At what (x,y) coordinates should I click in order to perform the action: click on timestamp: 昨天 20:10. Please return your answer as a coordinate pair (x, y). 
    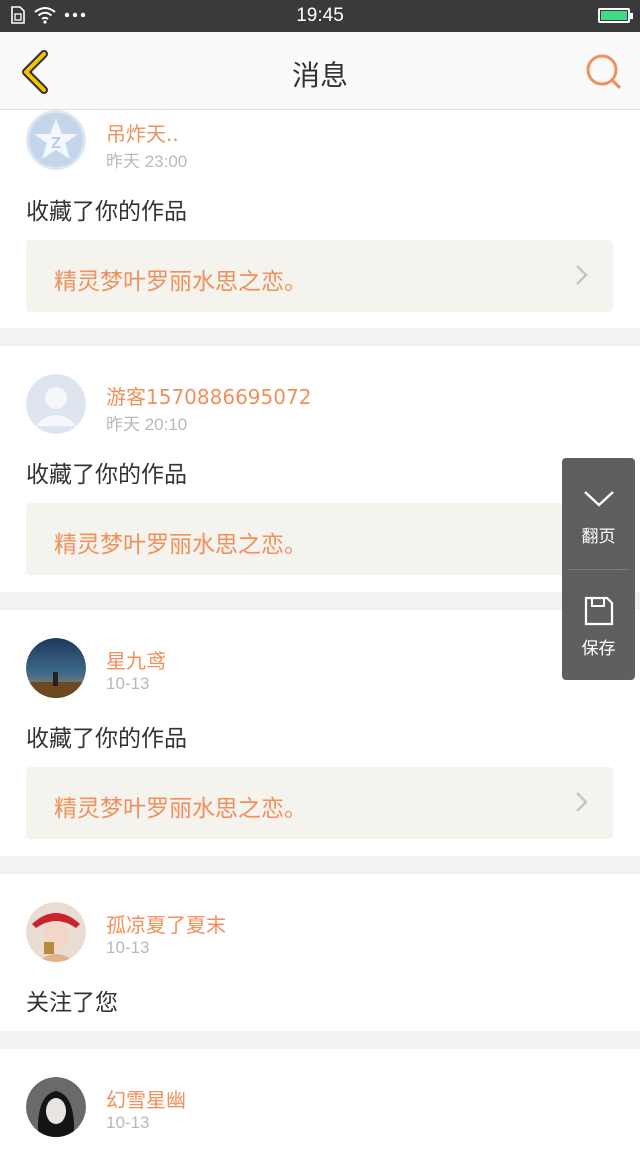
    Looking at the image, I should click on (147, 424).